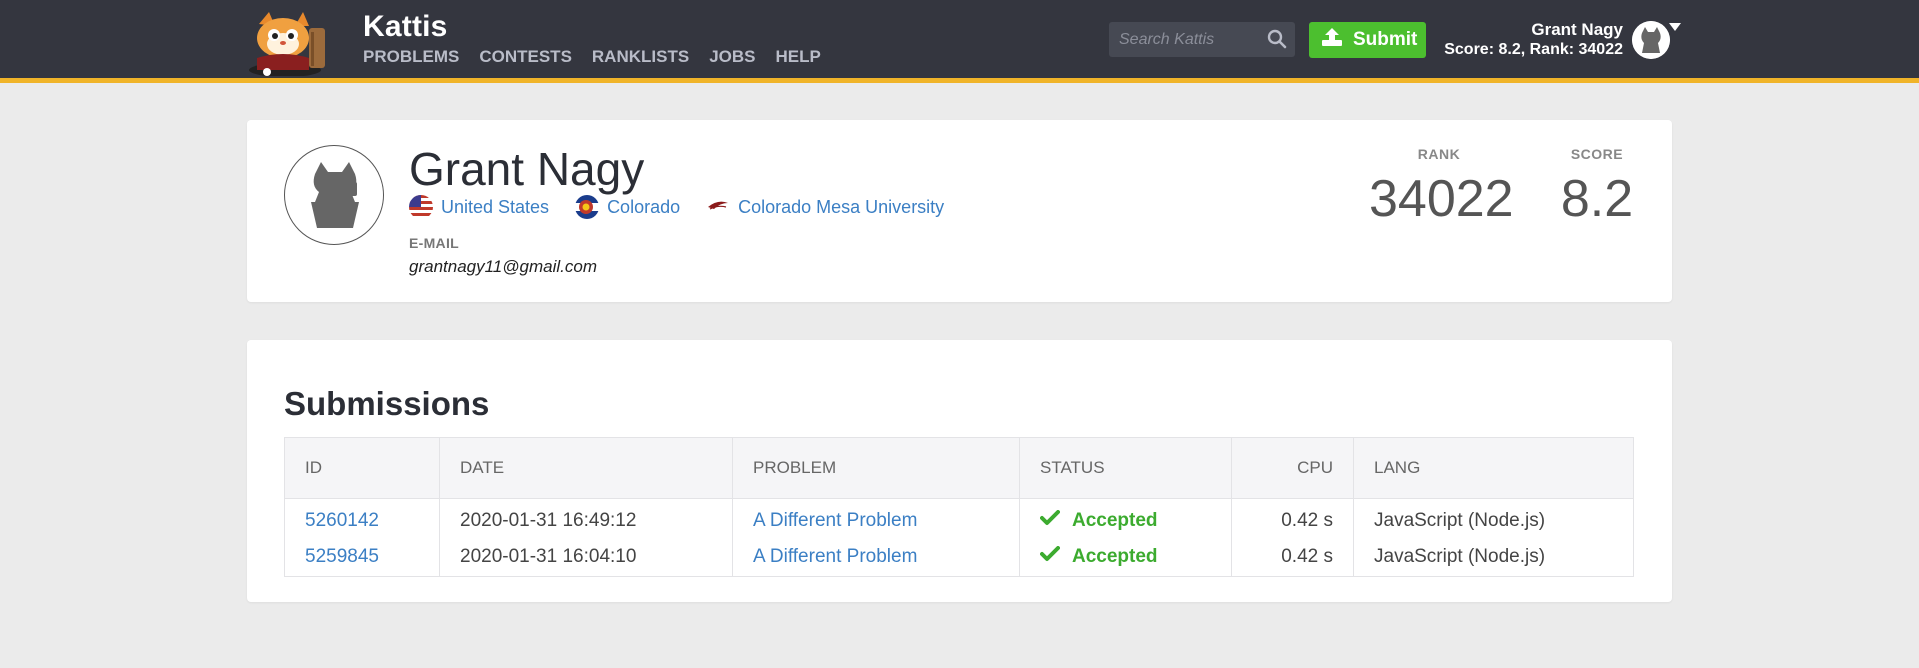  I want to click on submissions-title: Submissions, so click(387, 403).